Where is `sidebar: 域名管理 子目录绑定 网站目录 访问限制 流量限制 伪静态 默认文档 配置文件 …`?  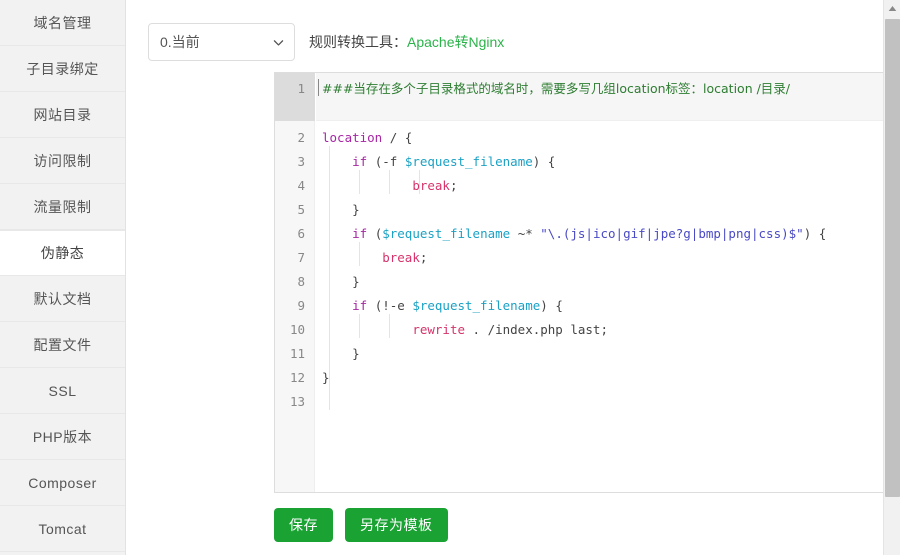
sidebar: 域名管理 子目录绑定 网站目录 访问限制 流量限制 伪静态 默认文档 配置文件 … is located at coordinates (63, 277).